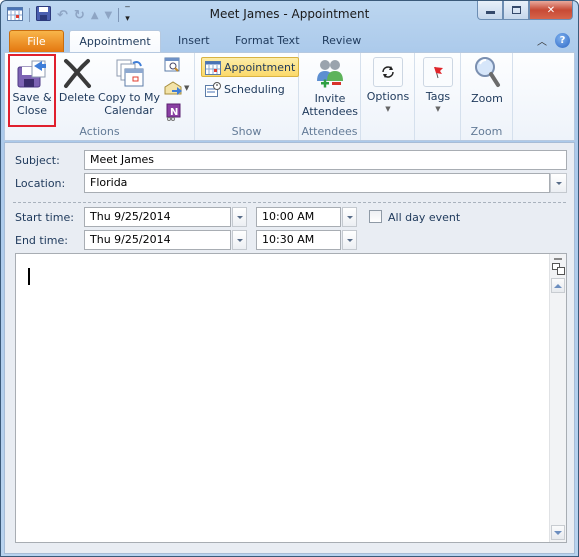 This screenshot has width=579, height=557. What do you see at coordinates (29, 276) in the screenshot?
I see `text-cursor` at bounding box center [29, 276].